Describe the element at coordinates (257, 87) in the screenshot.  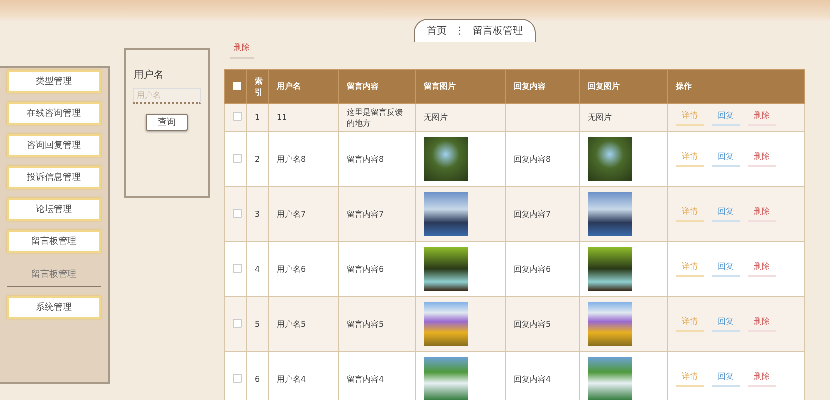
I see `column-header: 索引` at that location.